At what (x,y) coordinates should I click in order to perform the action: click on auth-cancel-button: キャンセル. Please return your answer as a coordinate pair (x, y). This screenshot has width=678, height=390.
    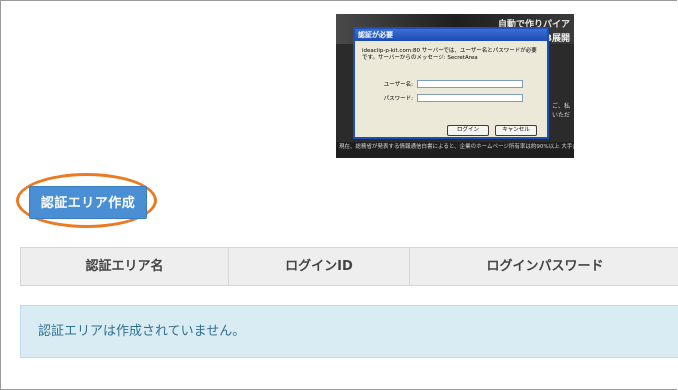
    Looking at the image, I should click on (516, 130).